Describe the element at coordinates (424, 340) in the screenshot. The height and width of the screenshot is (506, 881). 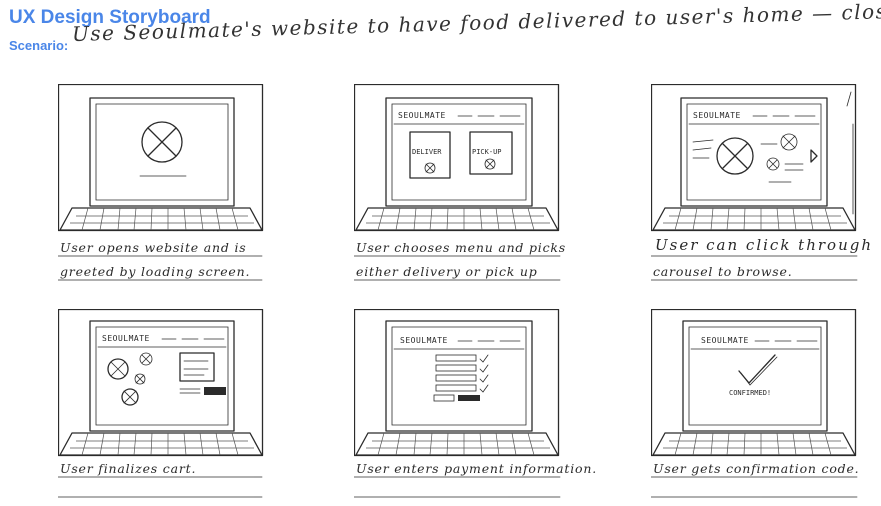
I see `panel-5-brand: SEOULMATE` at that location.